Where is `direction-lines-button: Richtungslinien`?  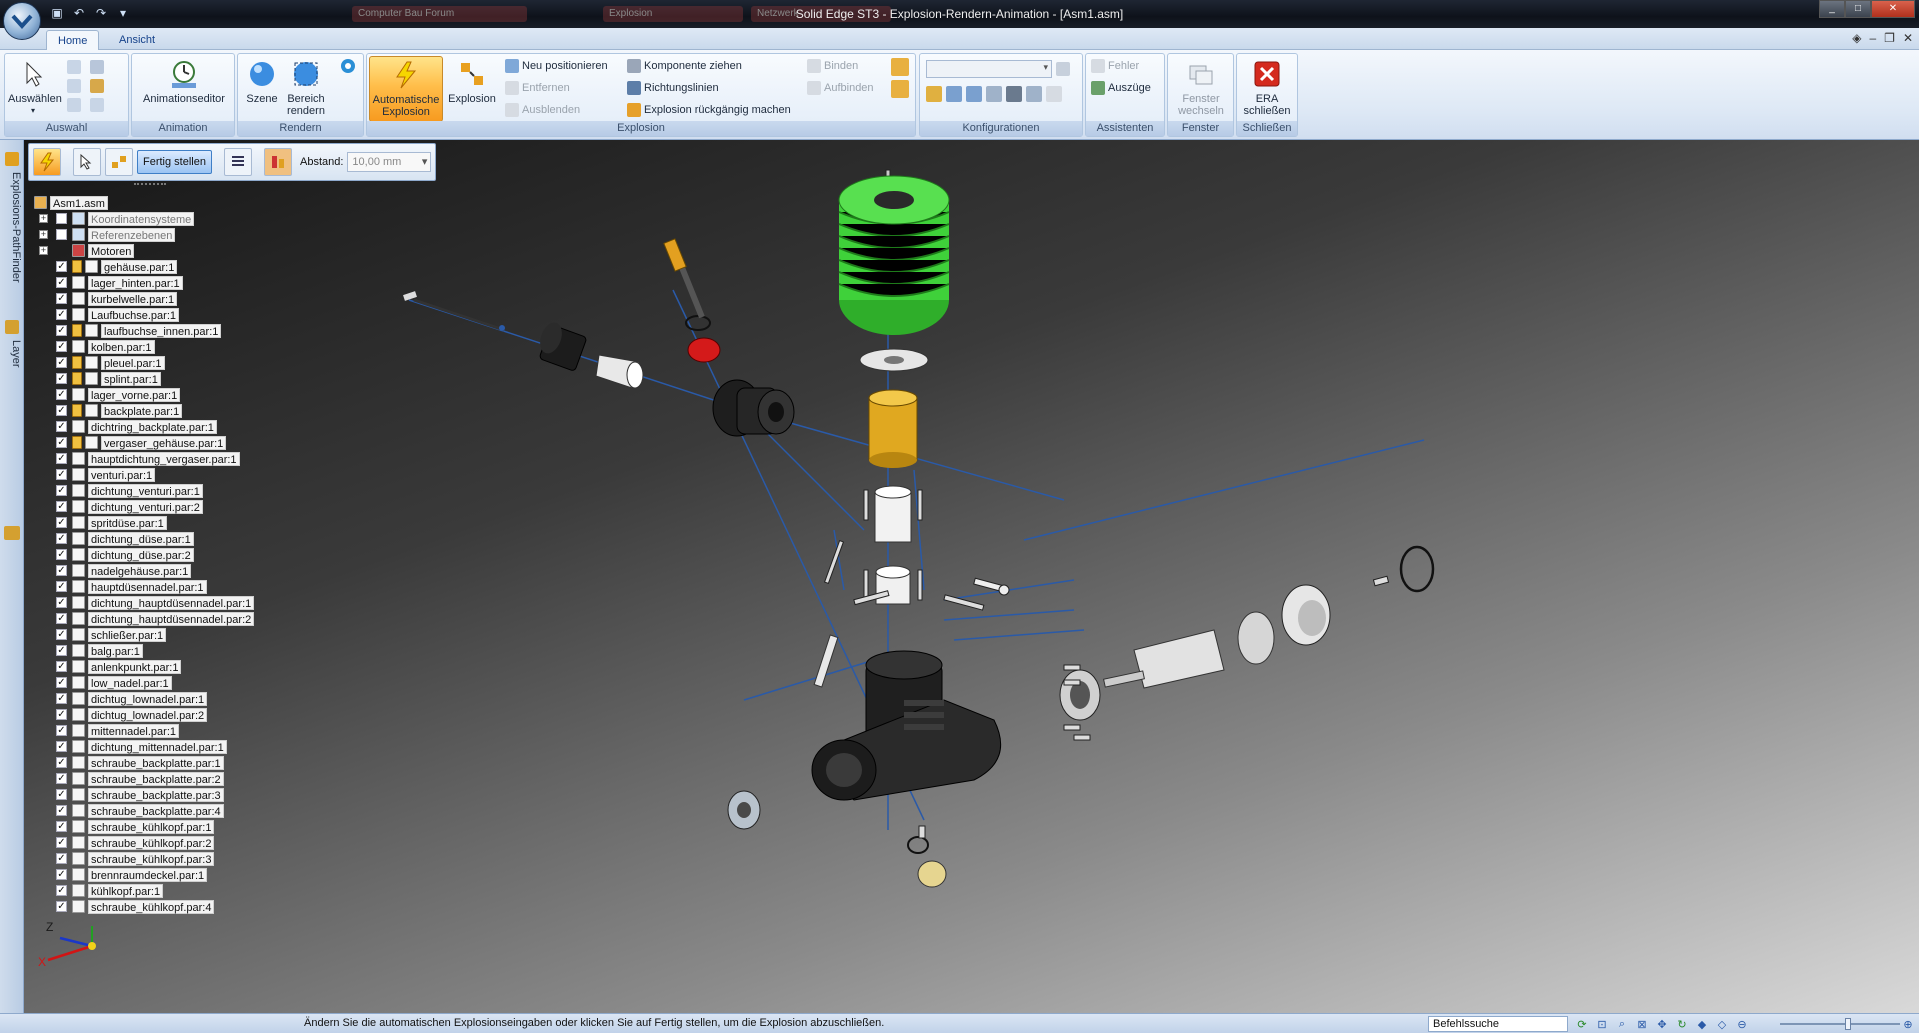
direction-lines-button: Richtungslinien is located at coordinates (673, 88).